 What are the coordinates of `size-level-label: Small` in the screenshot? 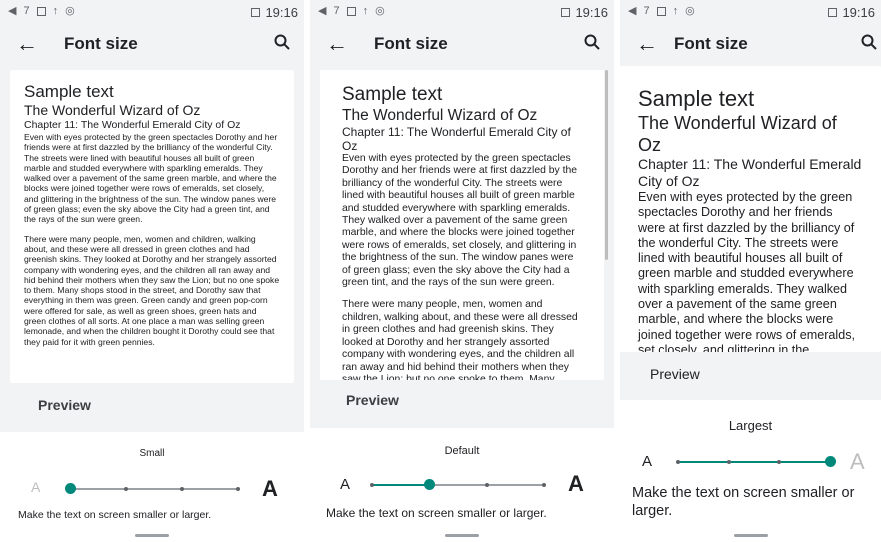 It's located at (152, 453).